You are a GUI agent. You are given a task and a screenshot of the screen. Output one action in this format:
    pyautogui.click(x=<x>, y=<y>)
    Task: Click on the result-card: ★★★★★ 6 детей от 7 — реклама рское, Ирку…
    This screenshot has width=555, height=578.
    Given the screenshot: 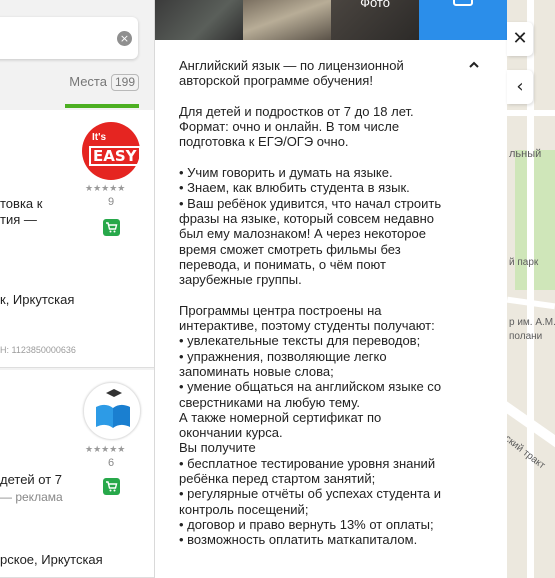 What is the action you would take?
    pyautogui.click(x=77, y=474)
    